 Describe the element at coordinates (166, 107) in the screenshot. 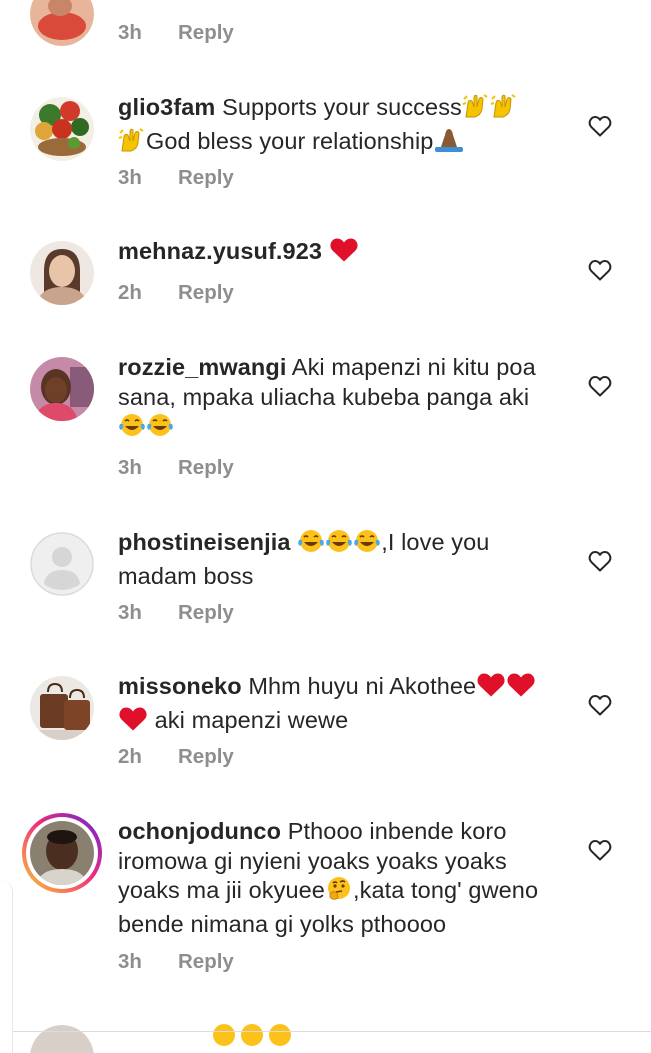

I see `comment-username: glio3fam` at that location.